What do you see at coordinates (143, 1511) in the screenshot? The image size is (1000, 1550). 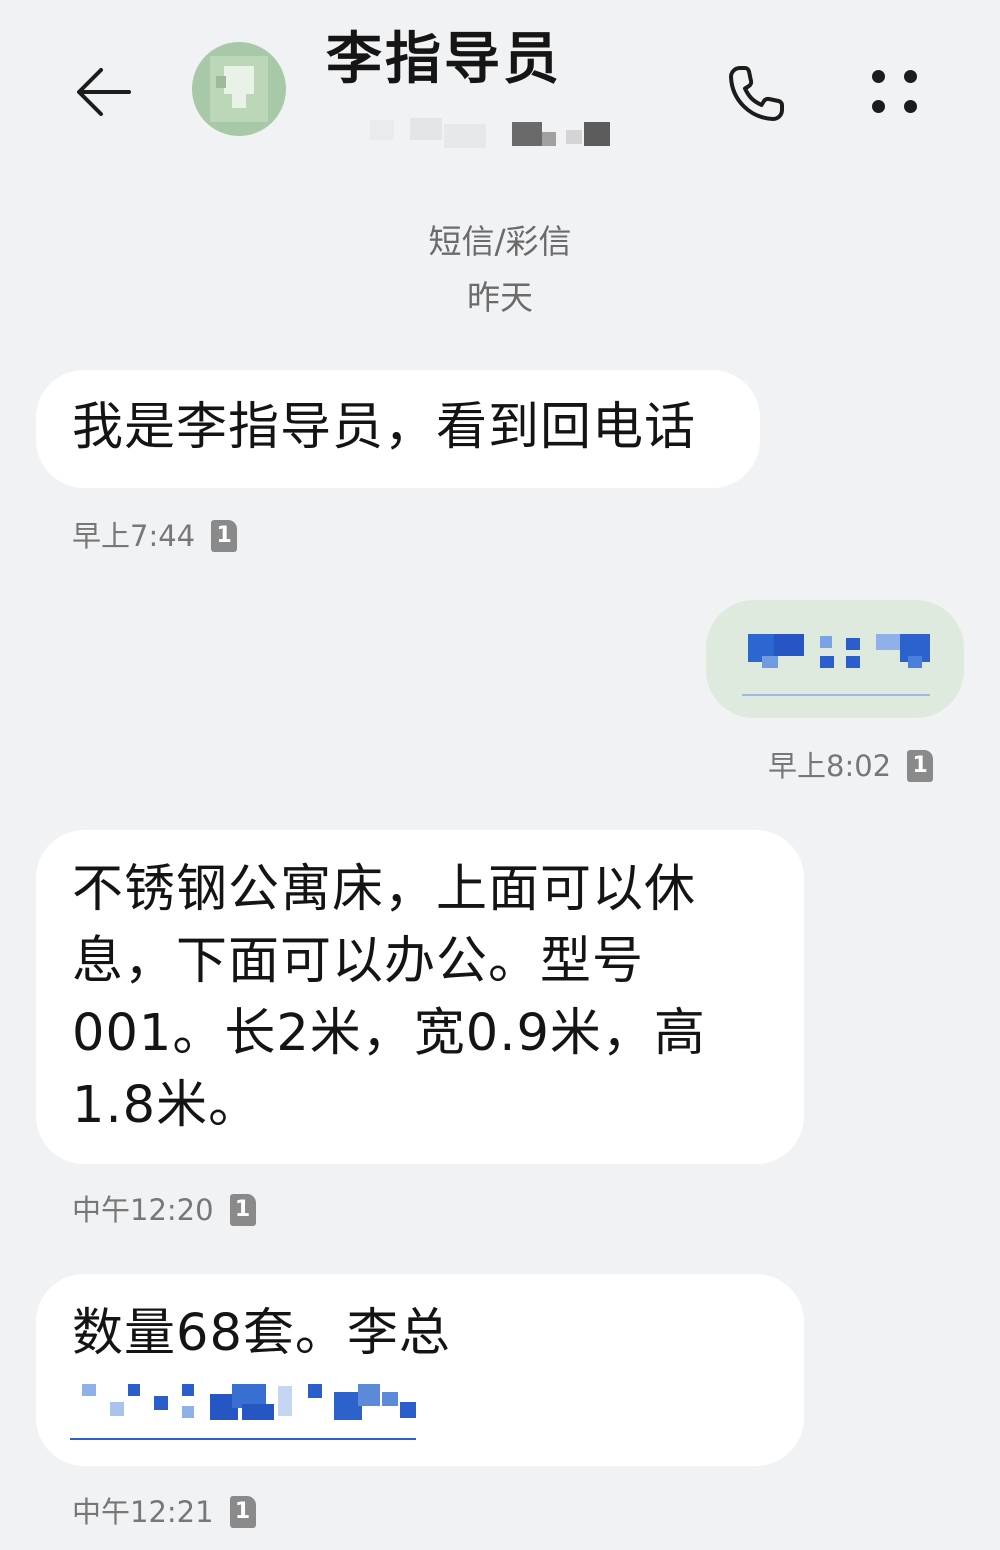 I see `message-time: 中午12:21` at bounding box center [143, 1511].